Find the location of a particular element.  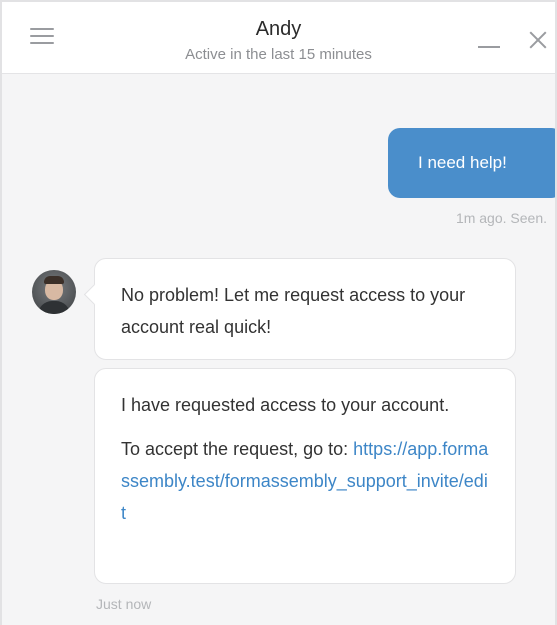

agent-status: Active in the last 15 minutes is located at coordinates (278, 54).